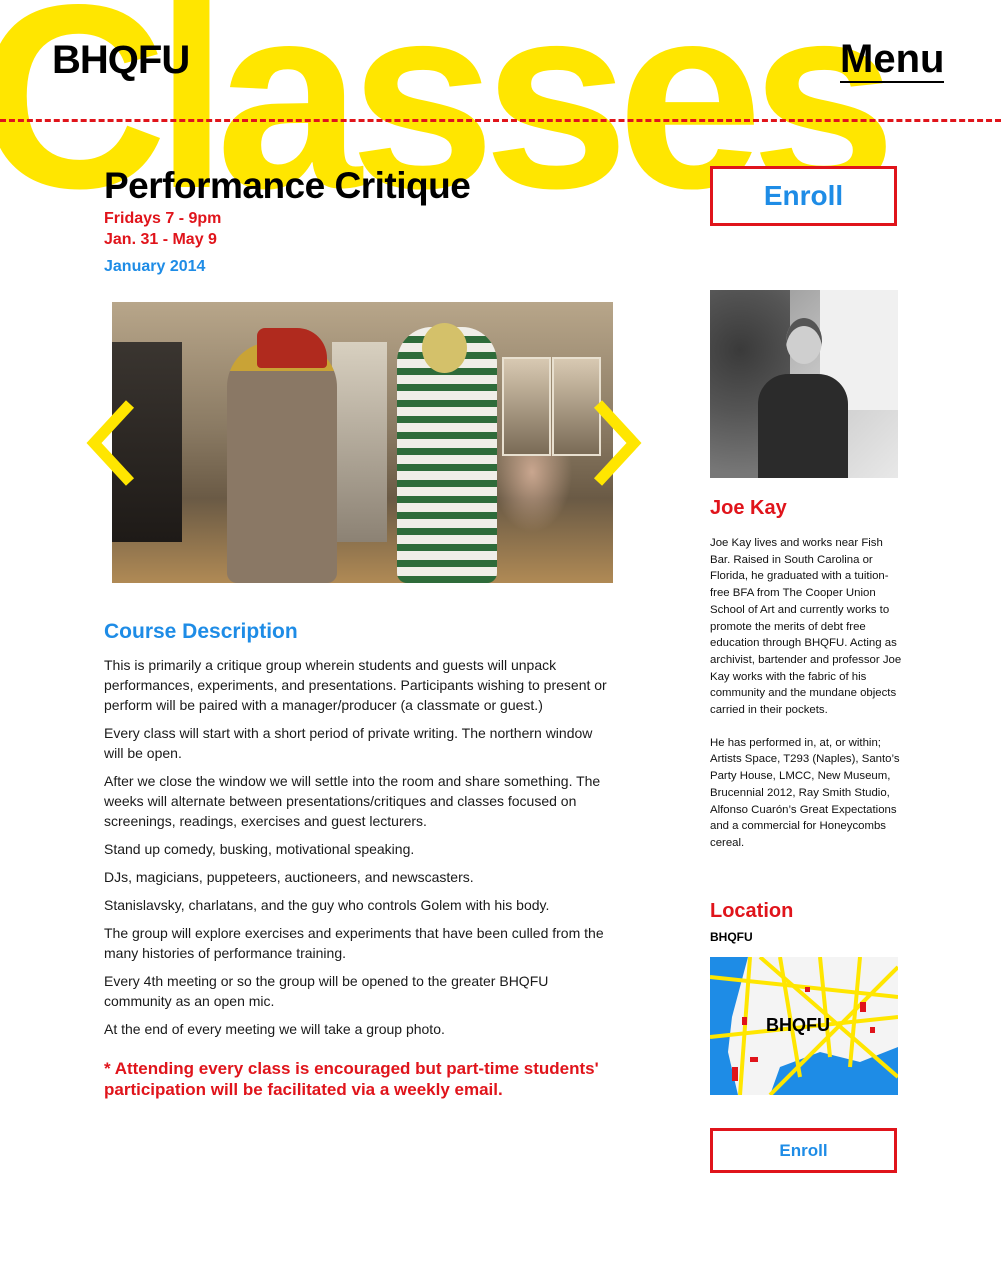 Image resolution: width=1001 pixels, height=1273 pixels. Describe the element at coordinates (121, 60) in the screenshot. I see `site-logo: BHQFU` at that location.